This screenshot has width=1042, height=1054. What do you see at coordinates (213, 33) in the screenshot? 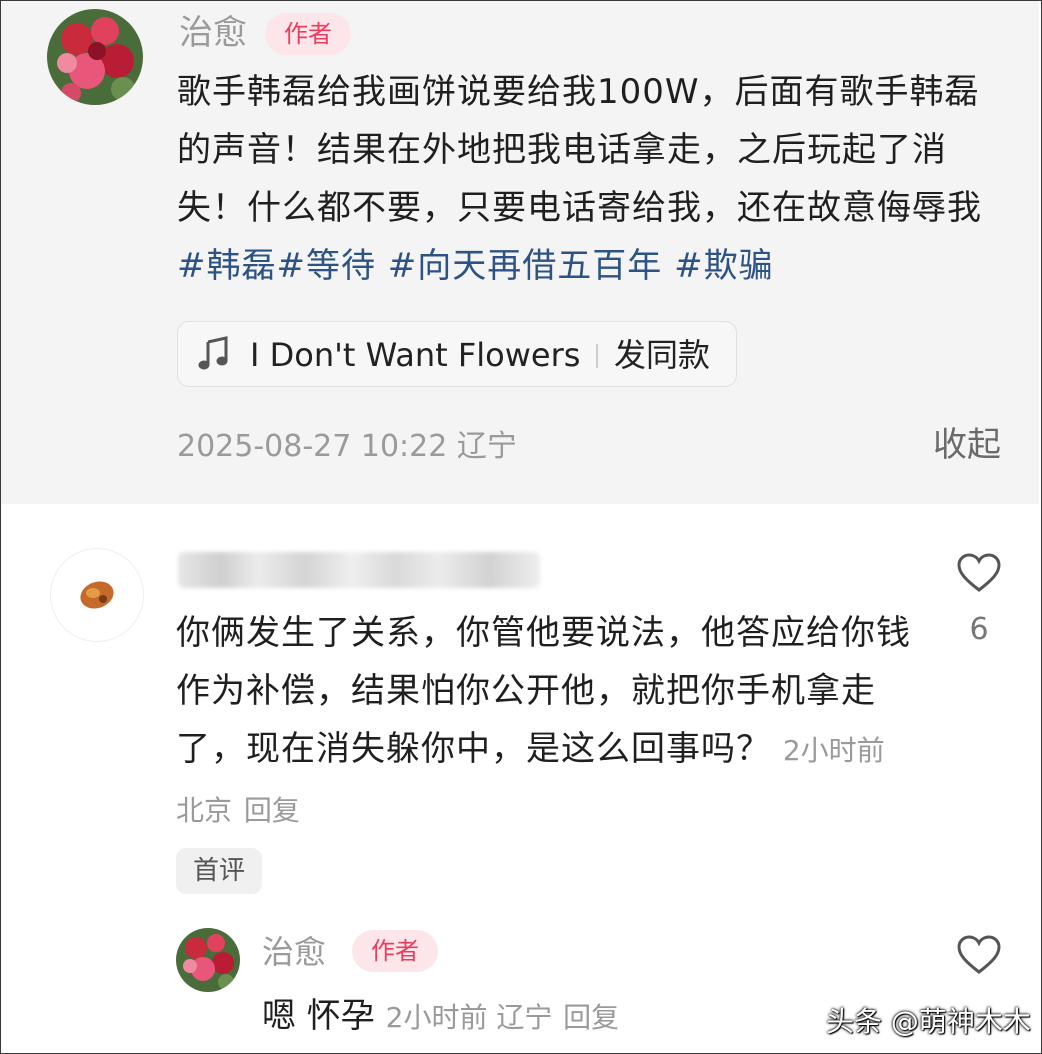
I see `author-name: 治愈` at bounding box center [213, 33].